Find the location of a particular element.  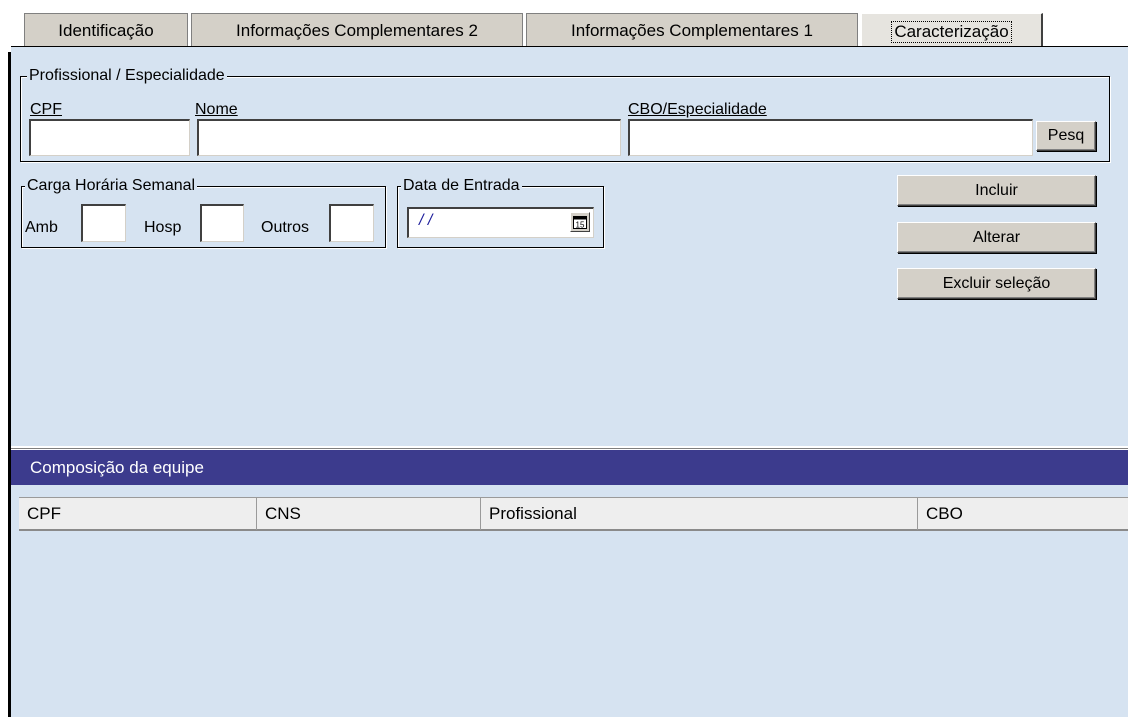

tab-informacoes-complementares-1: Informações Complementares 1 is located at coordinates (692, 29).